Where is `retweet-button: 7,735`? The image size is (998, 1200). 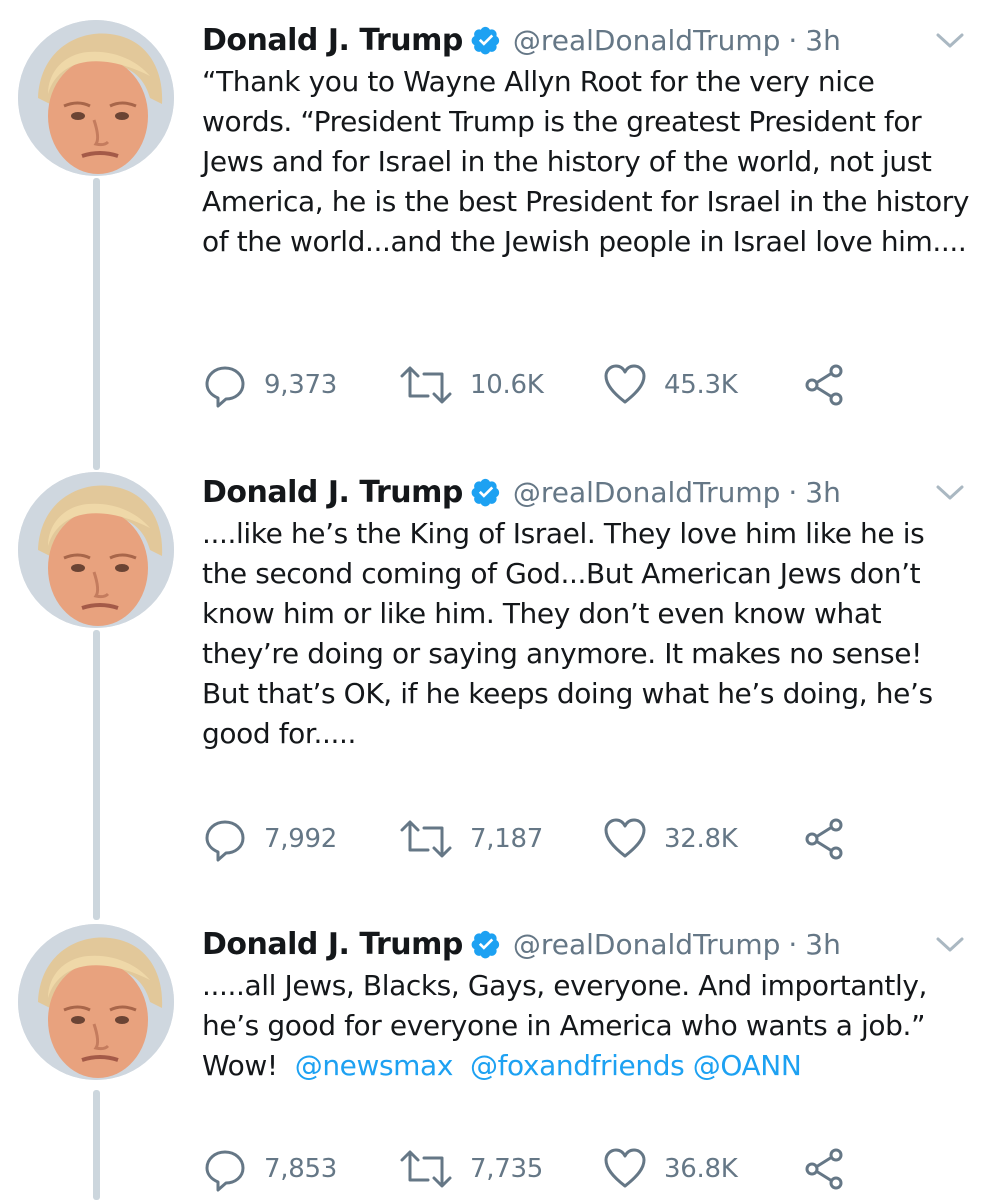 retweet-button: 7,735 is located at coordinates (470, 1169).